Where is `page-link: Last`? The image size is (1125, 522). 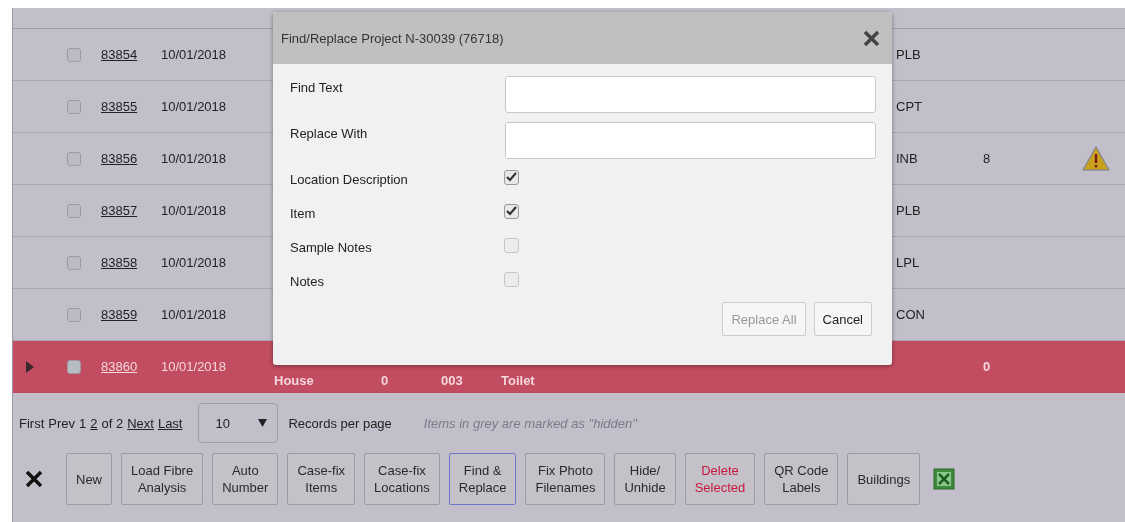
page-link: Last is located at coordinates (170, 423).